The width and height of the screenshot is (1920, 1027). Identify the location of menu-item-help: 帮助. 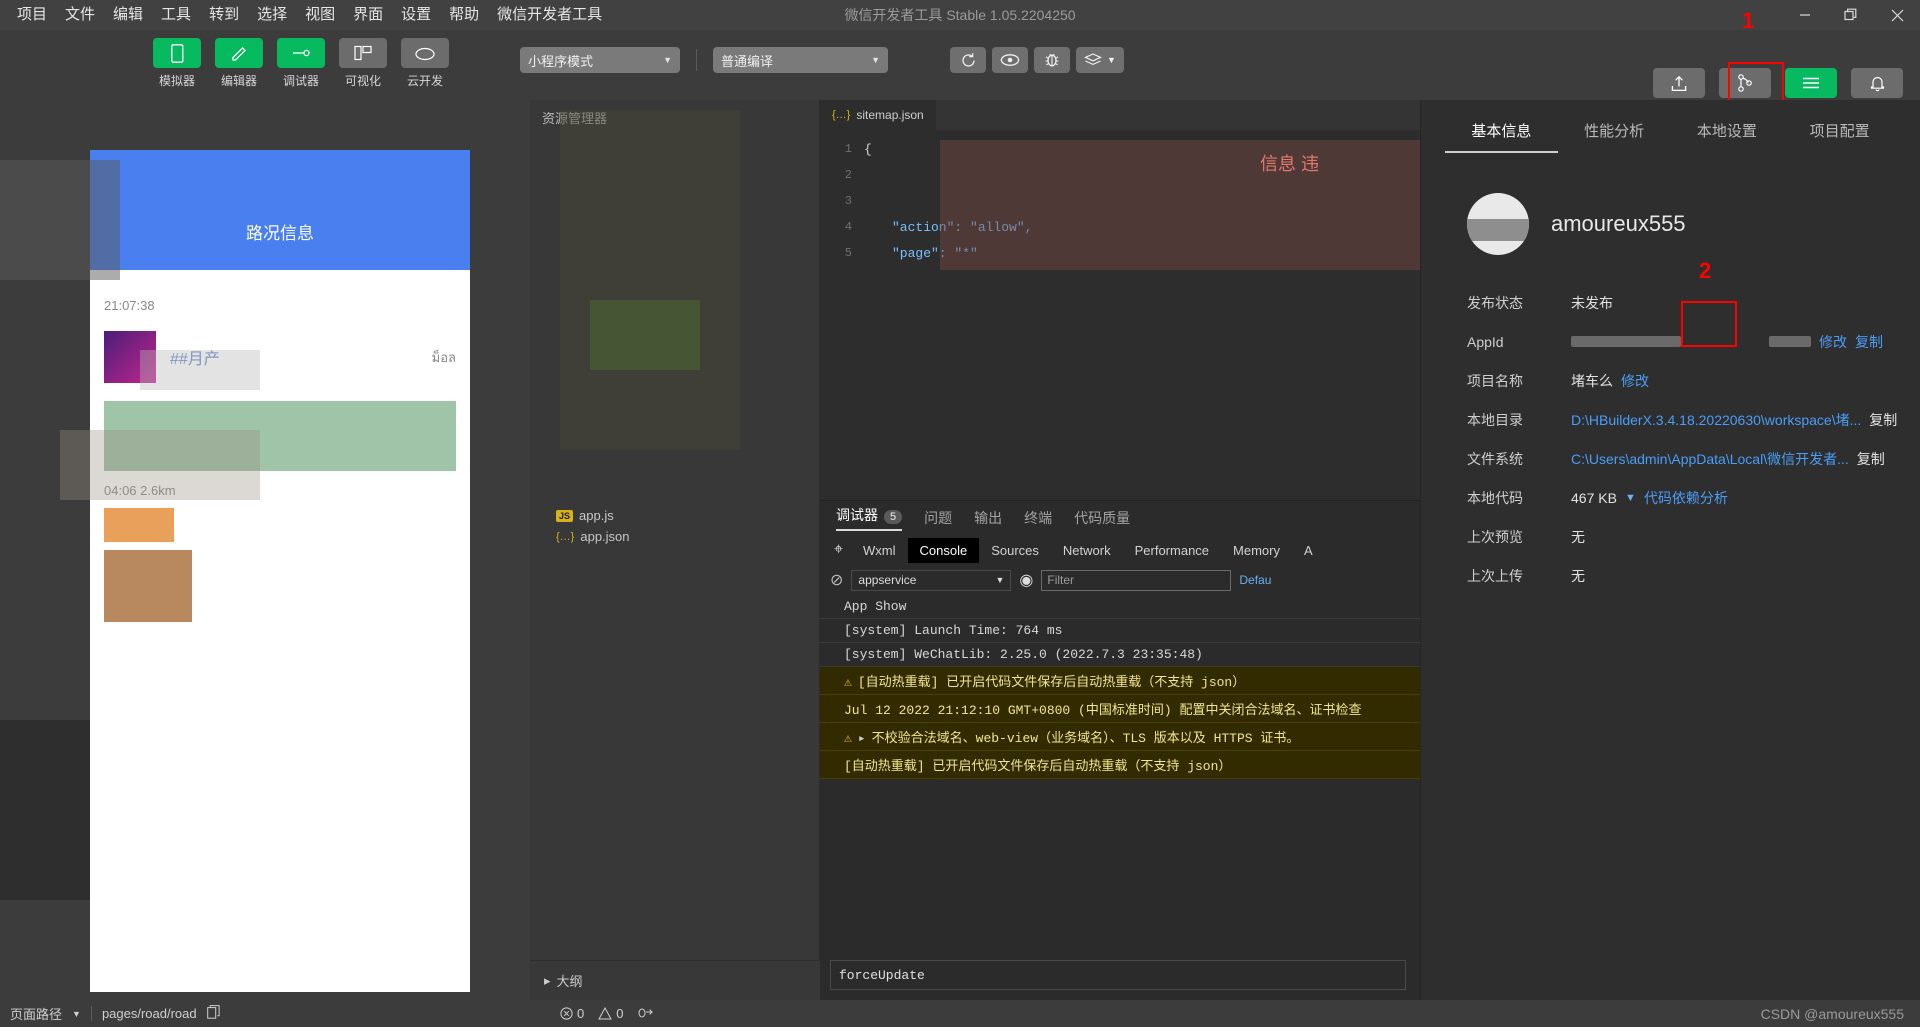
(464, 15).